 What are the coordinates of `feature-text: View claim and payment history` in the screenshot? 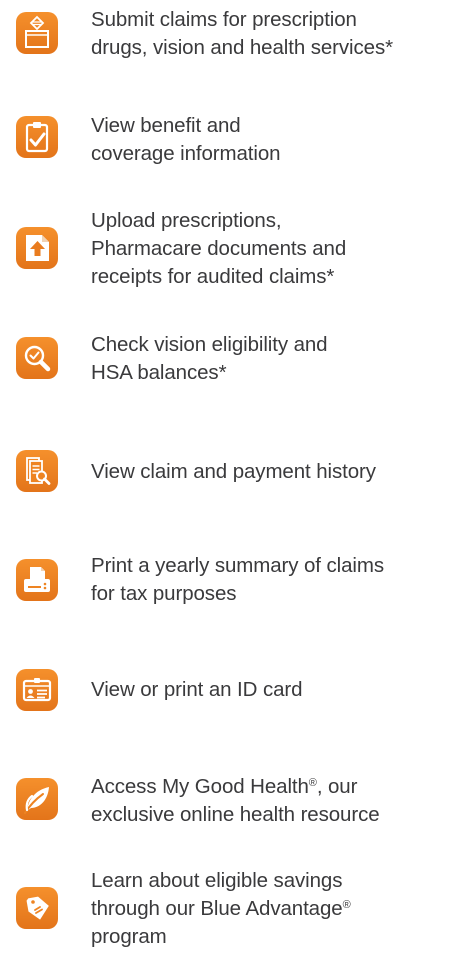 It's located at (281, 472).